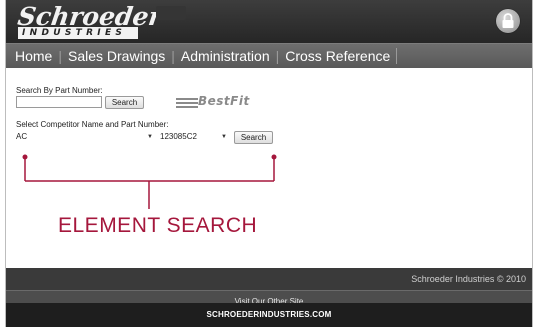 Image resolution: width=536 pixels, height=327 pixels. What do you see at coordinates (158, 225) in the screenshot?
I see `element-search-annotation: ELEMENT SEARCH` at bounding box center [158, 225].